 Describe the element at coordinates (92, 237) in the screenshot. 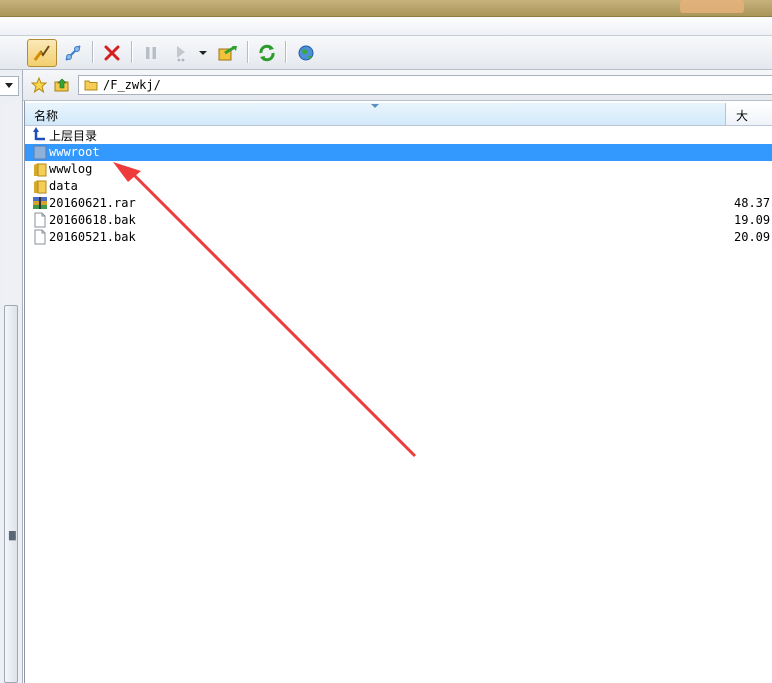

I see `file-name: 20160521.bak` at that location.